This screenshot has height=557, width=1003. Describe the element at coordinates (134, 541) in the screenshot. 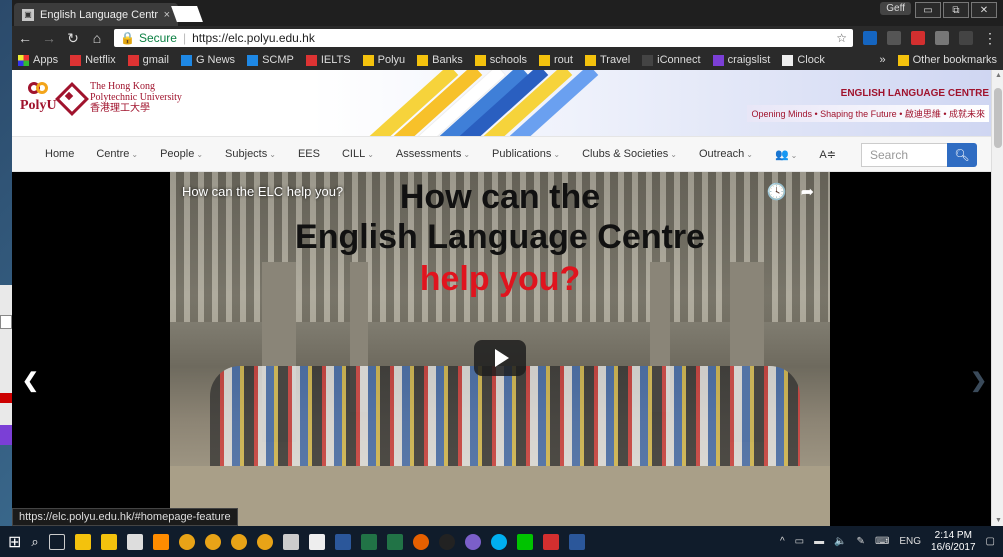

I see `store-icon` at that location.